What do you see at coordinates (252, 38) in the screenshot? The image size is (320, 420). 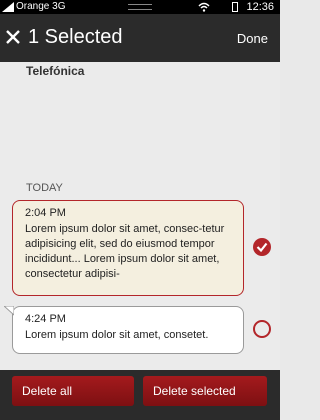 I see `done-button: Done` at bounding box center [252, 38].